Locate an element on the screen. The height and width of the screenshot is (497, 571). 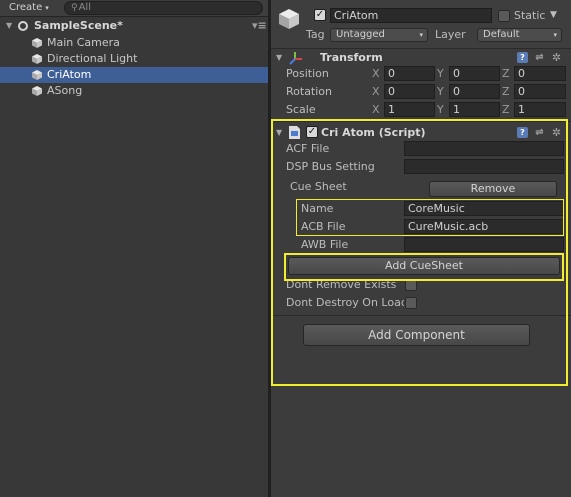
hierarchy-toolbar: Create ▾ ⚲All is located at coordinates (134, 8).